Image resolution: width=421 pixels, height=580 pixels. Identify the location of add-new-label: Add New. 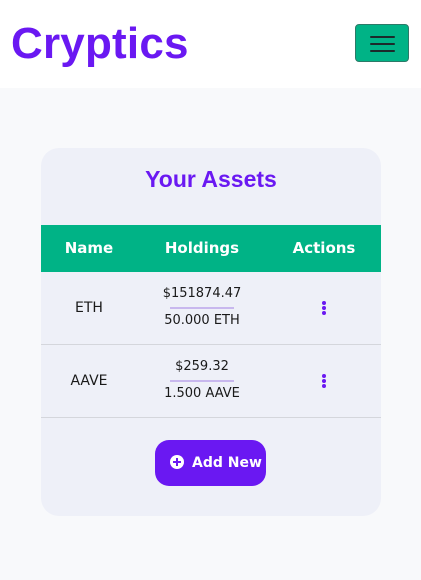
(227, 463).